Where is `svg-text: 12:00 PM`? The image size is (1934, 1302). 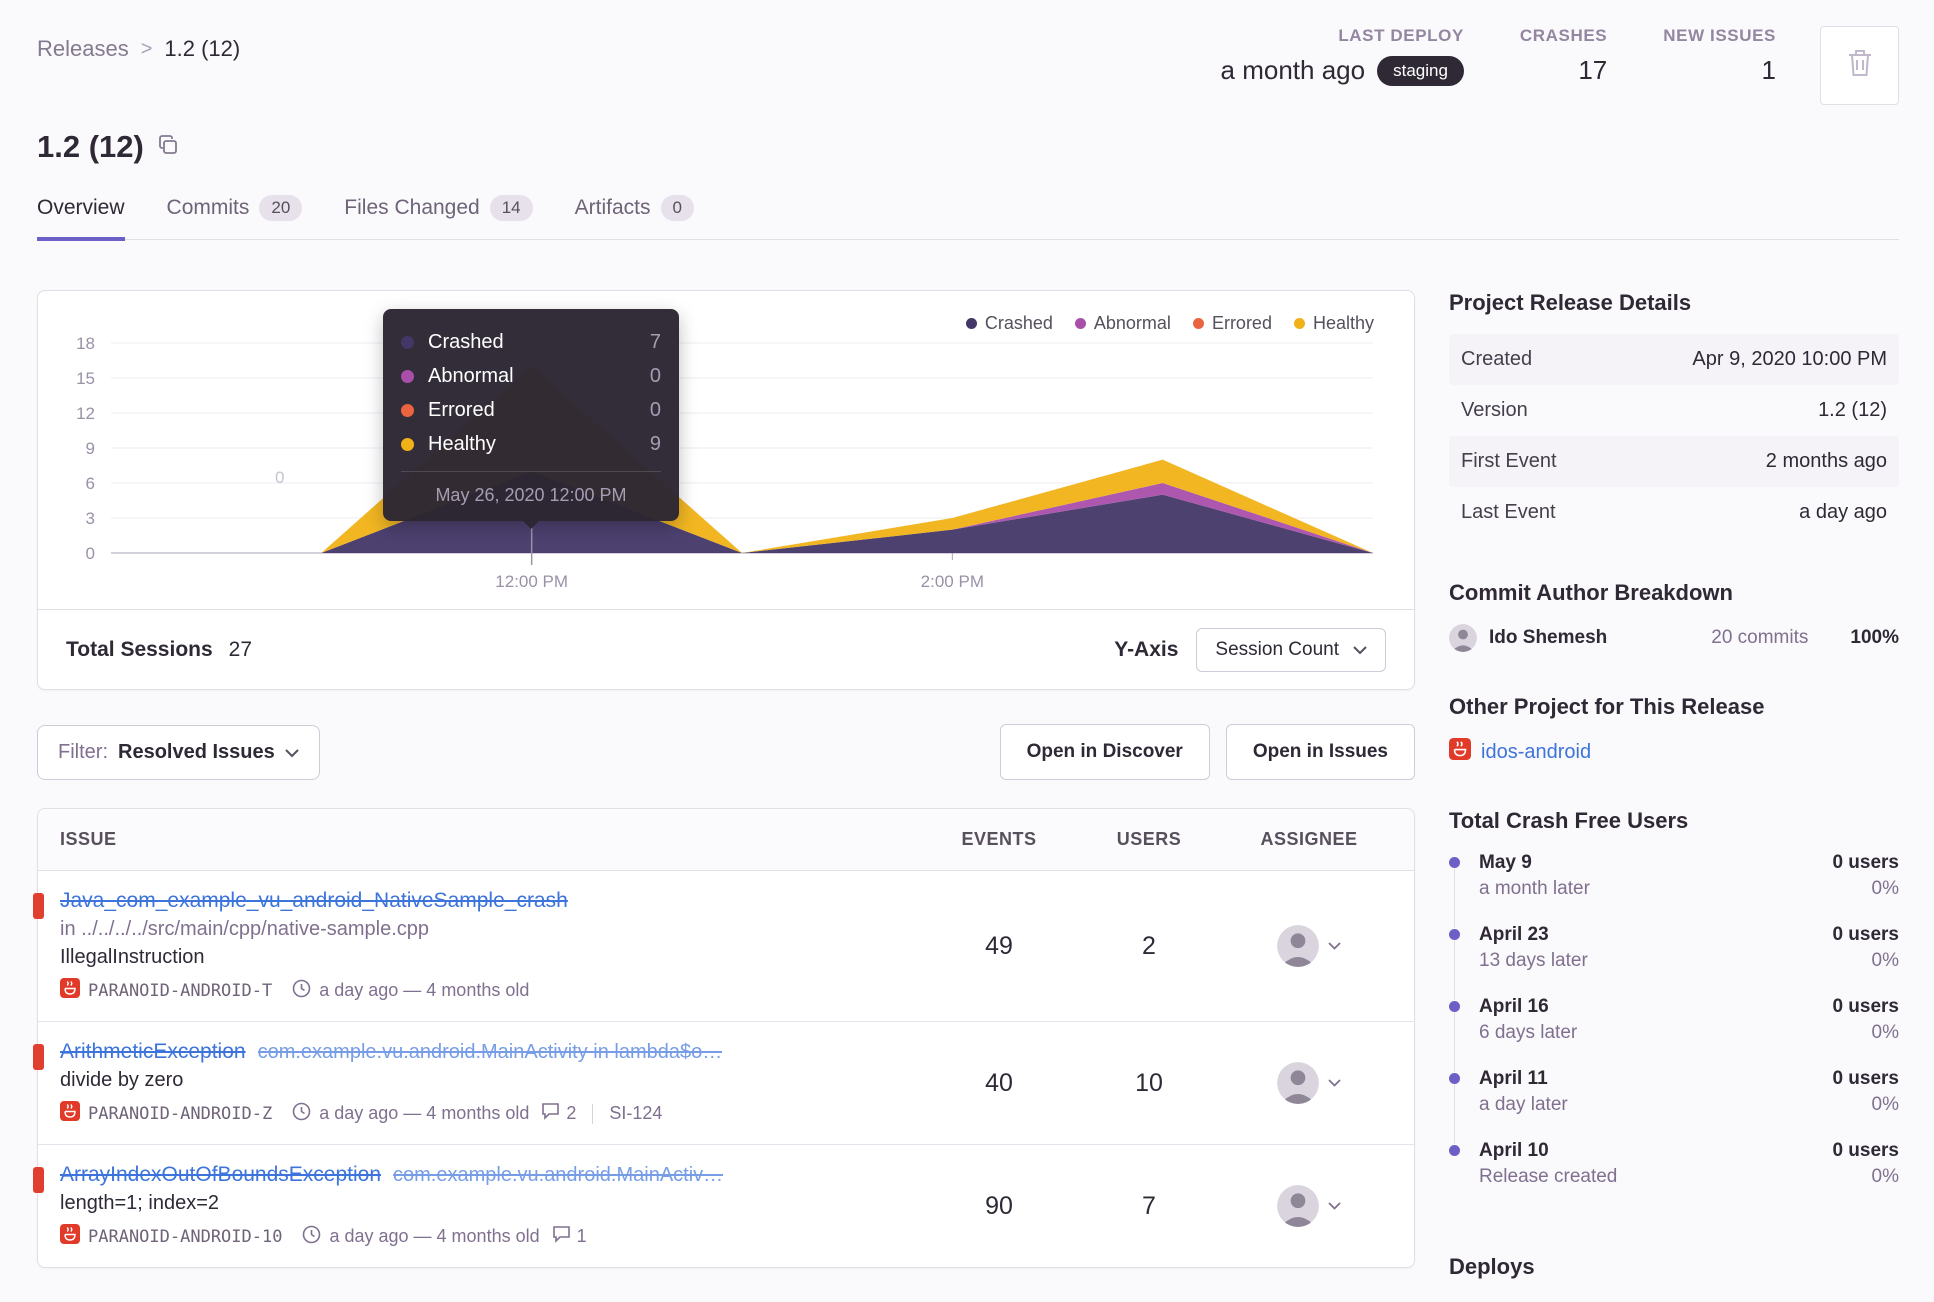
svg-text: 12:00 PM is located at coordinates (531, 581).